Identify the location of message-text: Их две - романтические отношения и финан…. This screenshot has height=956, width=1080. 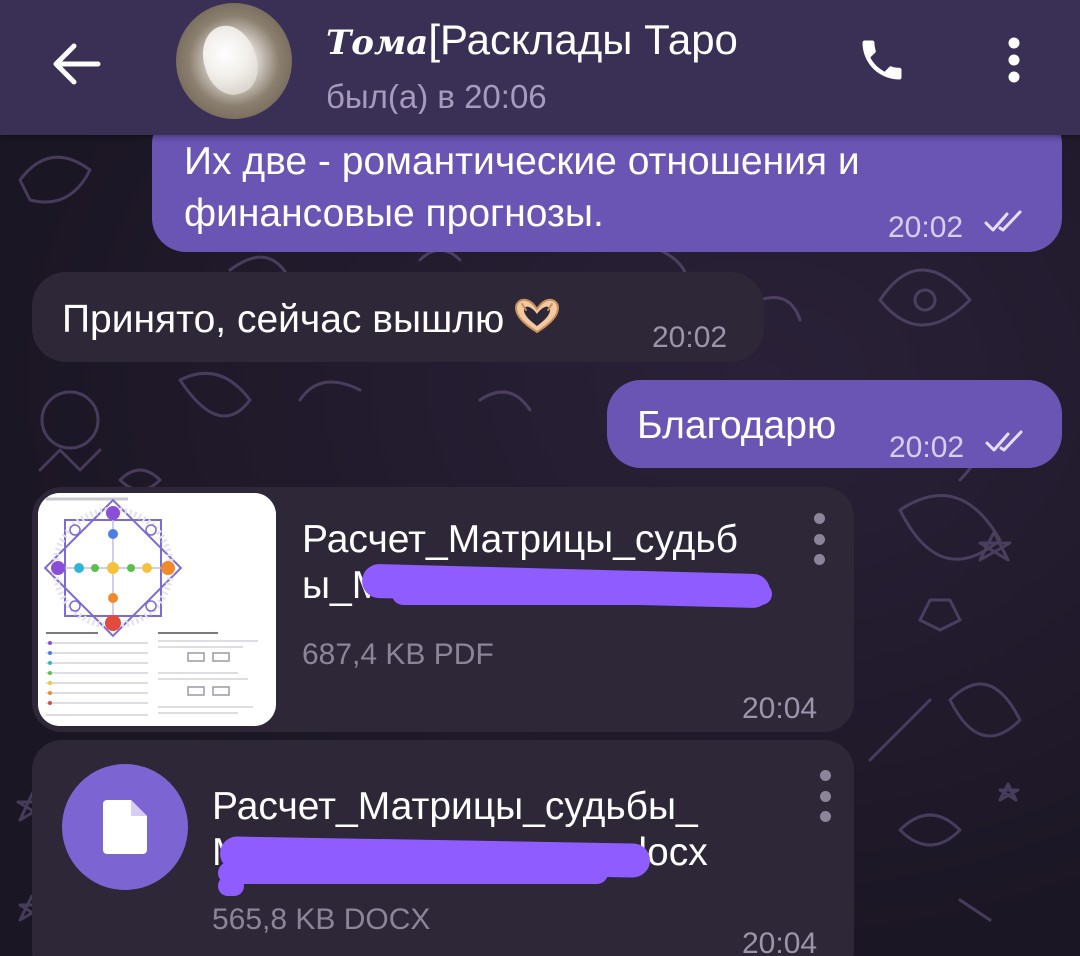
(584, 188).